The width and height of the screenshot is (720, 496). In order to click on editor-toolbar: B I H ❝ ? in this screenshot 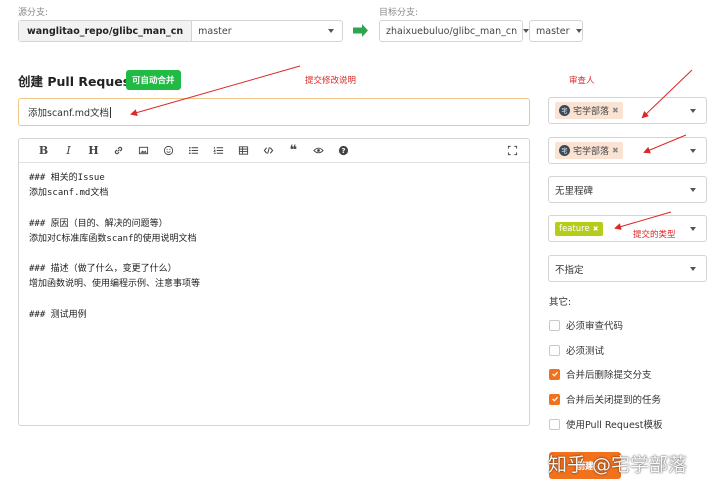, I will do `click(274, 151)`.